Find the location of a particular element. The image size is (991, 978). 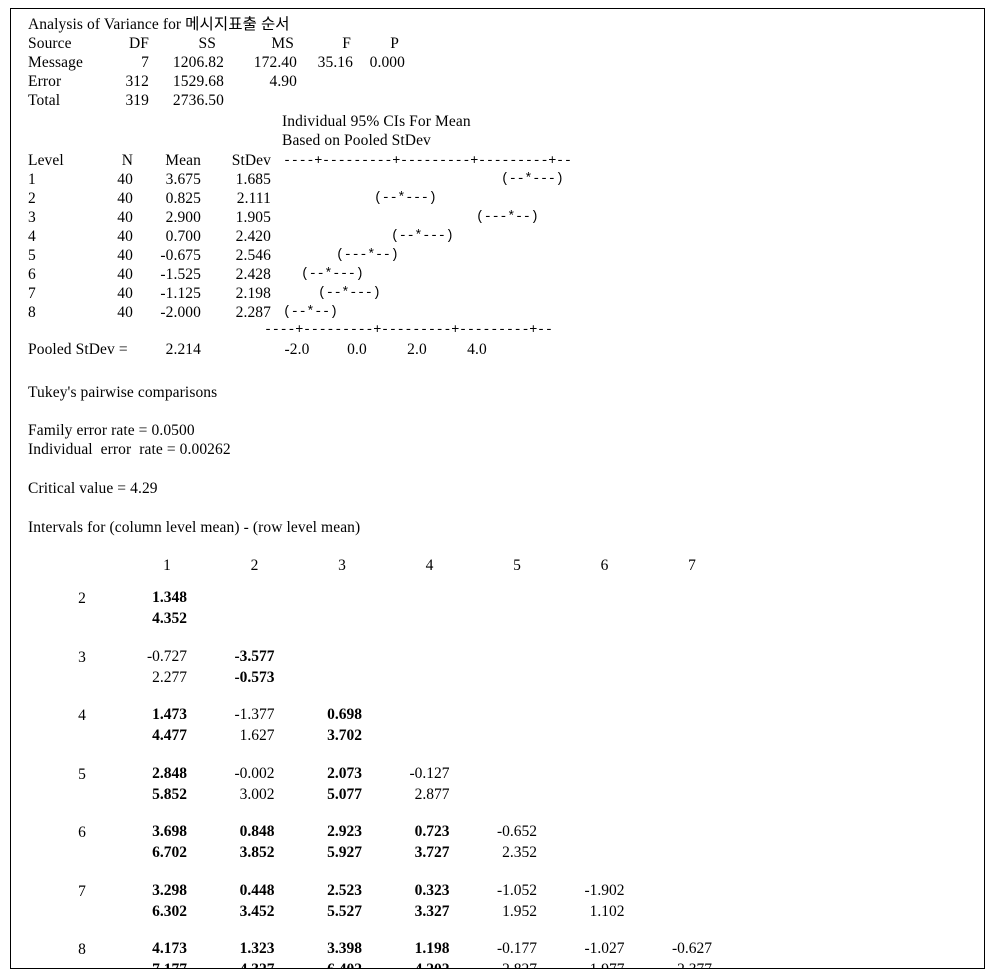

tukey-col-header-7: 7 is located at coordinates (692, 565).